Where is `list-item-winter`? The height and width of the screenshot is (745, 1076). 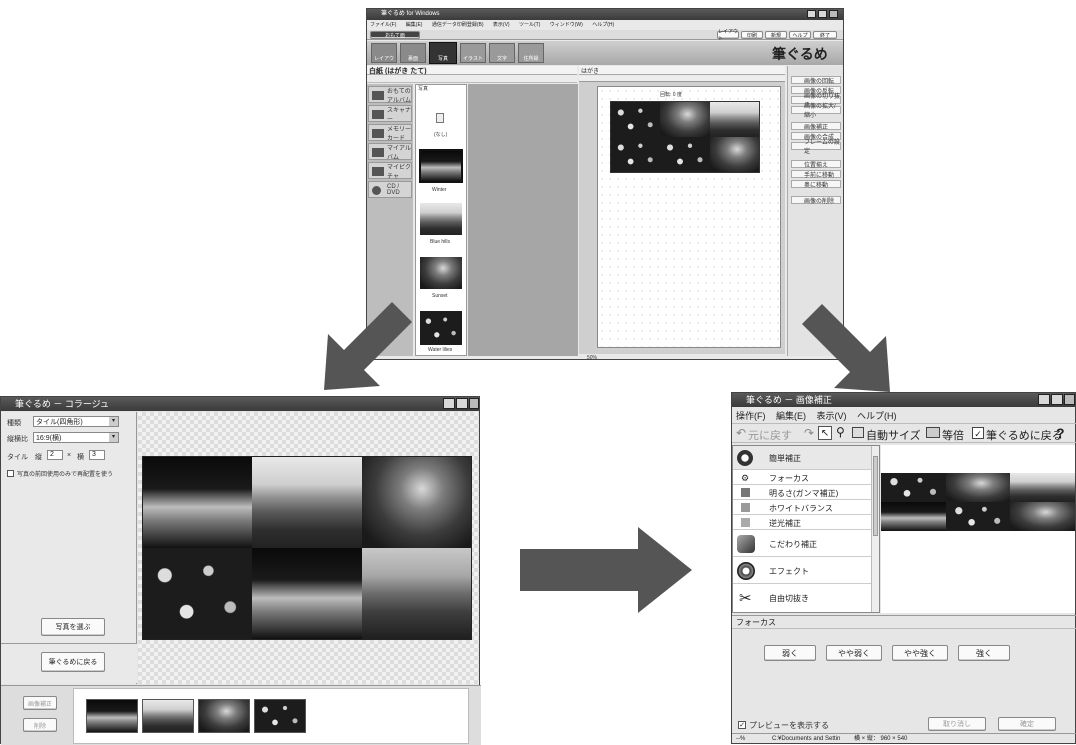
list-item-winter is located at coordinates (441, 166).